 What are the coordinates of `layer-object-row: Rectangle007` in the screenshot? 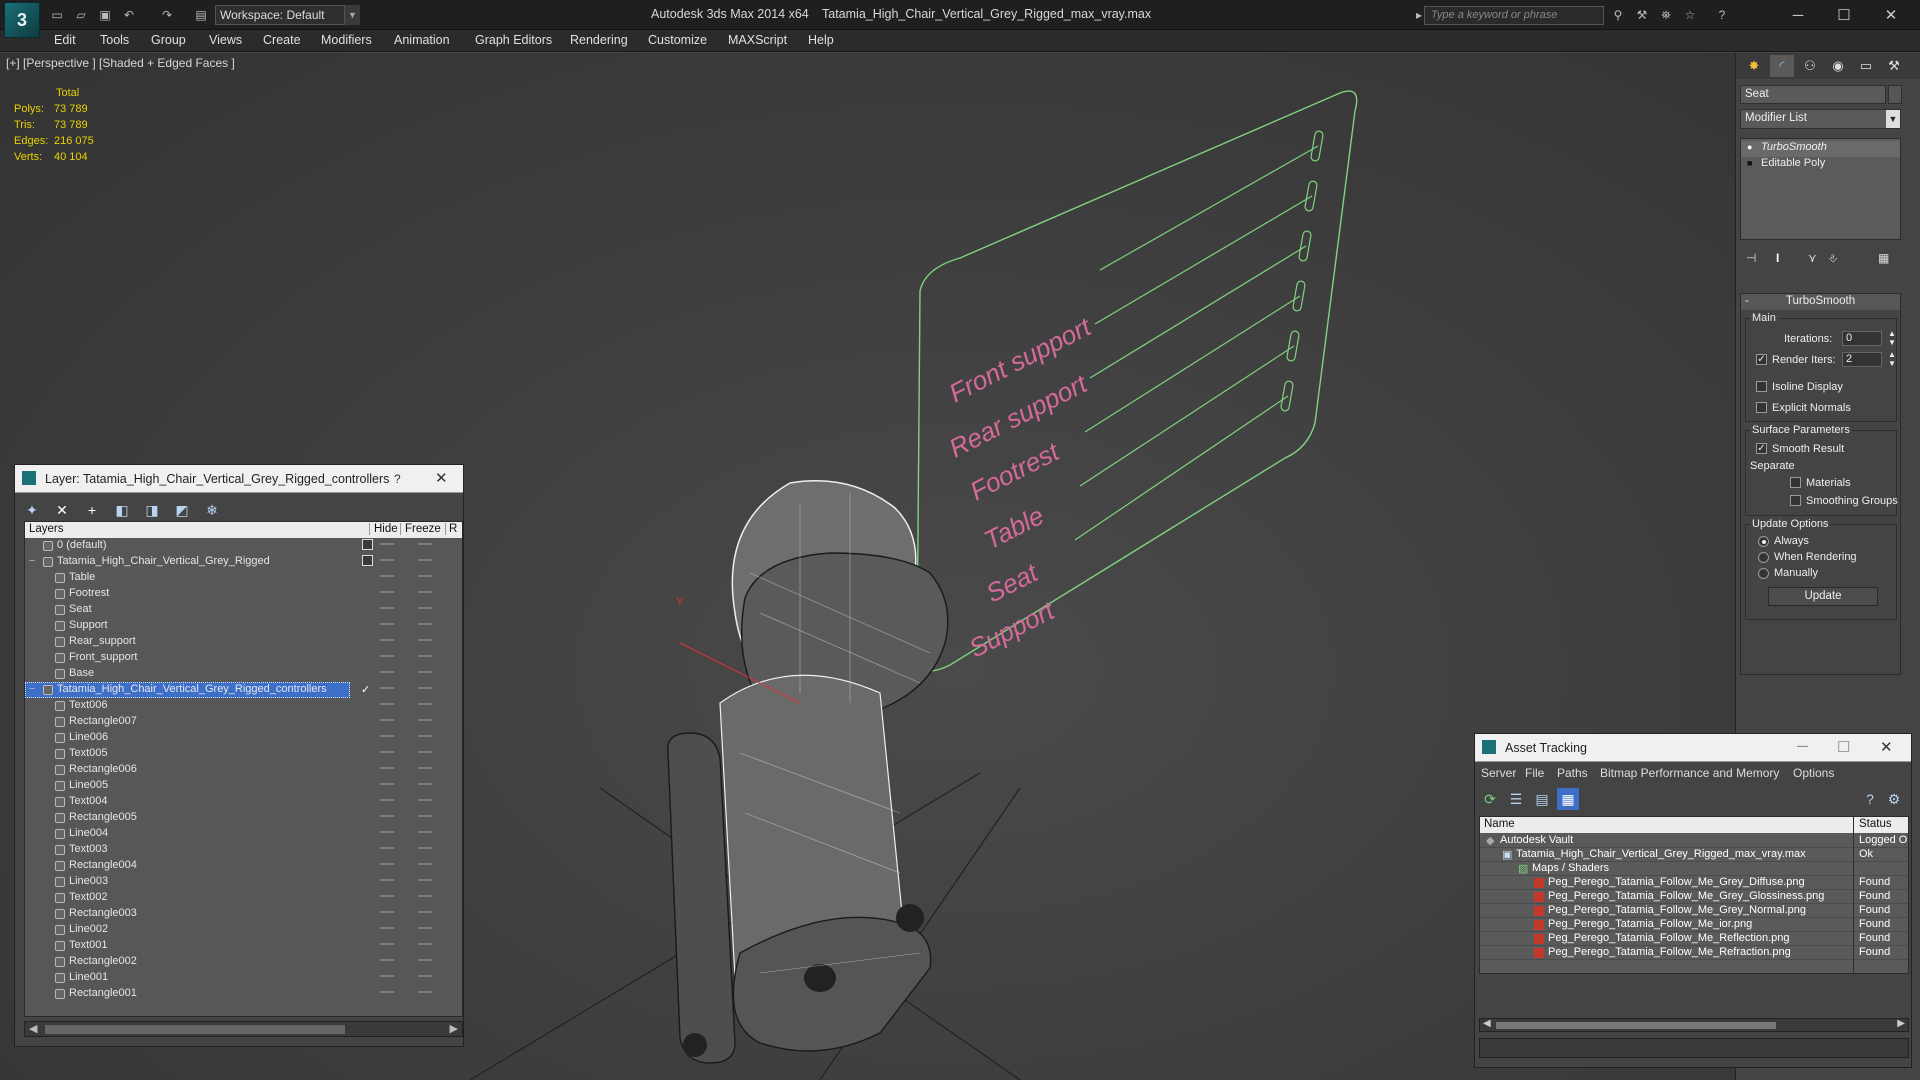 It's located at (243, 722).